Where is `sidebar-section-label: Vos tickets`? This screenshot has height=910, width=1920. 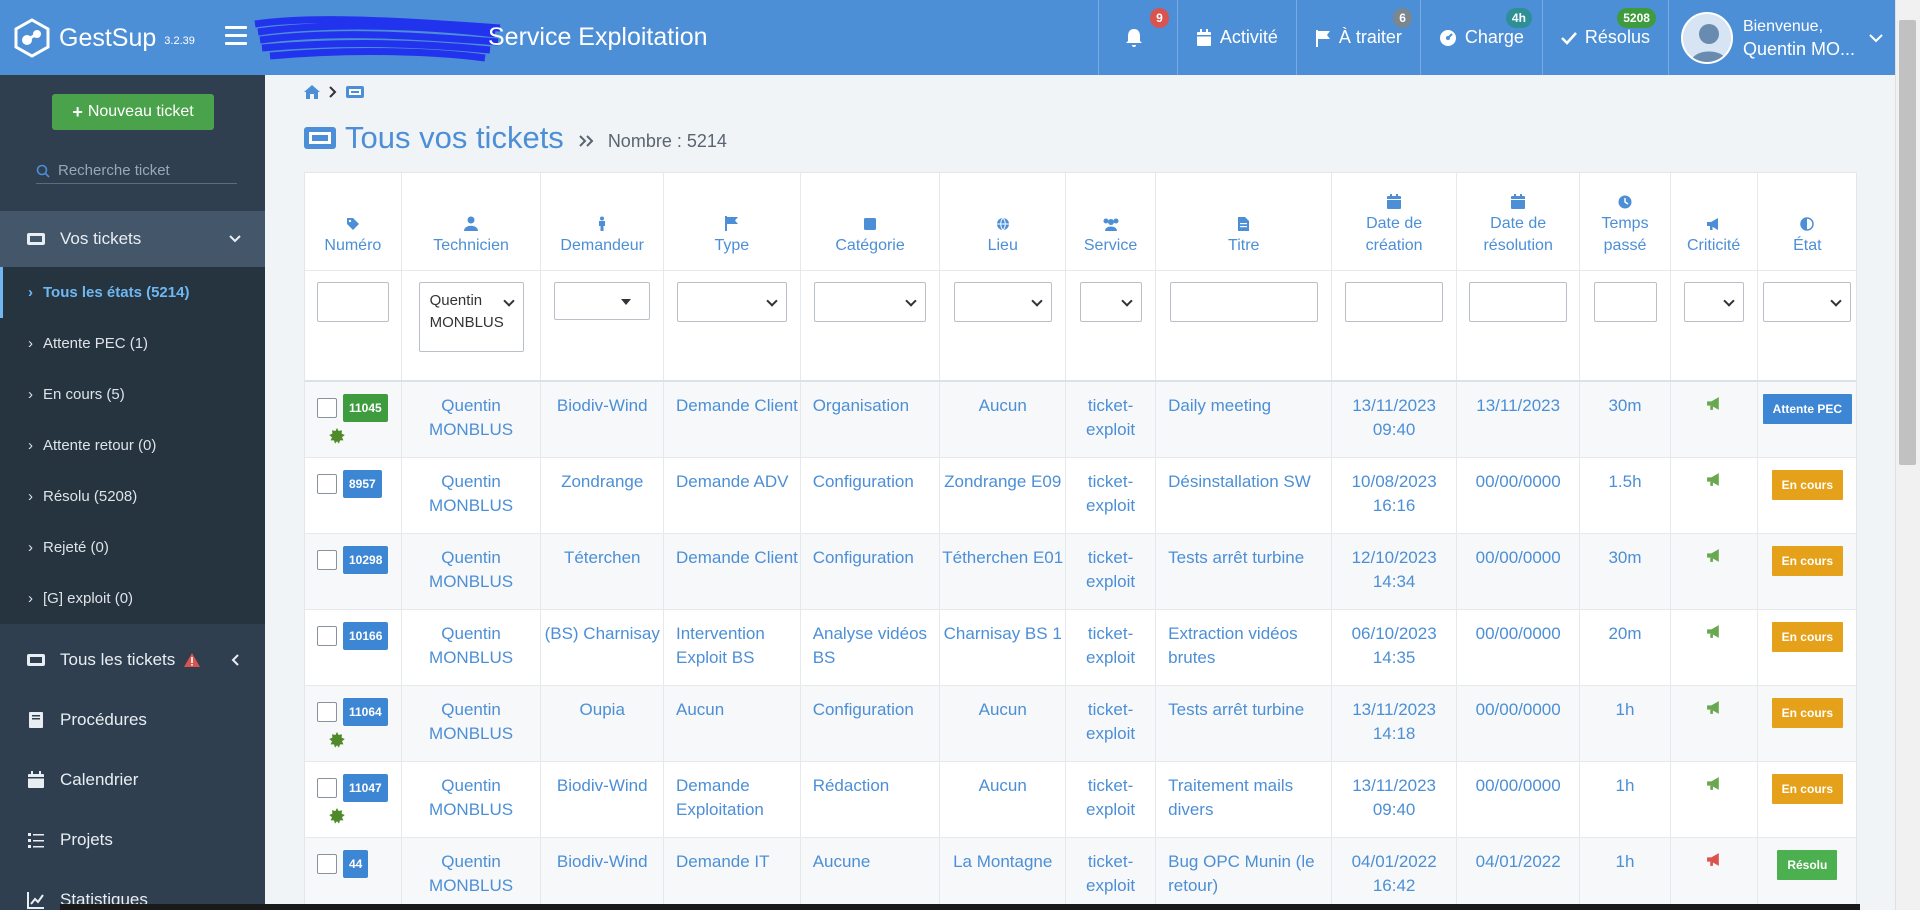
sidebar-section-label: Vos tickets is located at coordinates (101, 238).